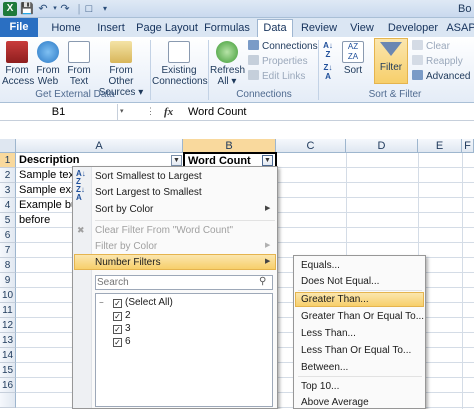  I want to click on from-access-button: From Access, so click(18, 64).